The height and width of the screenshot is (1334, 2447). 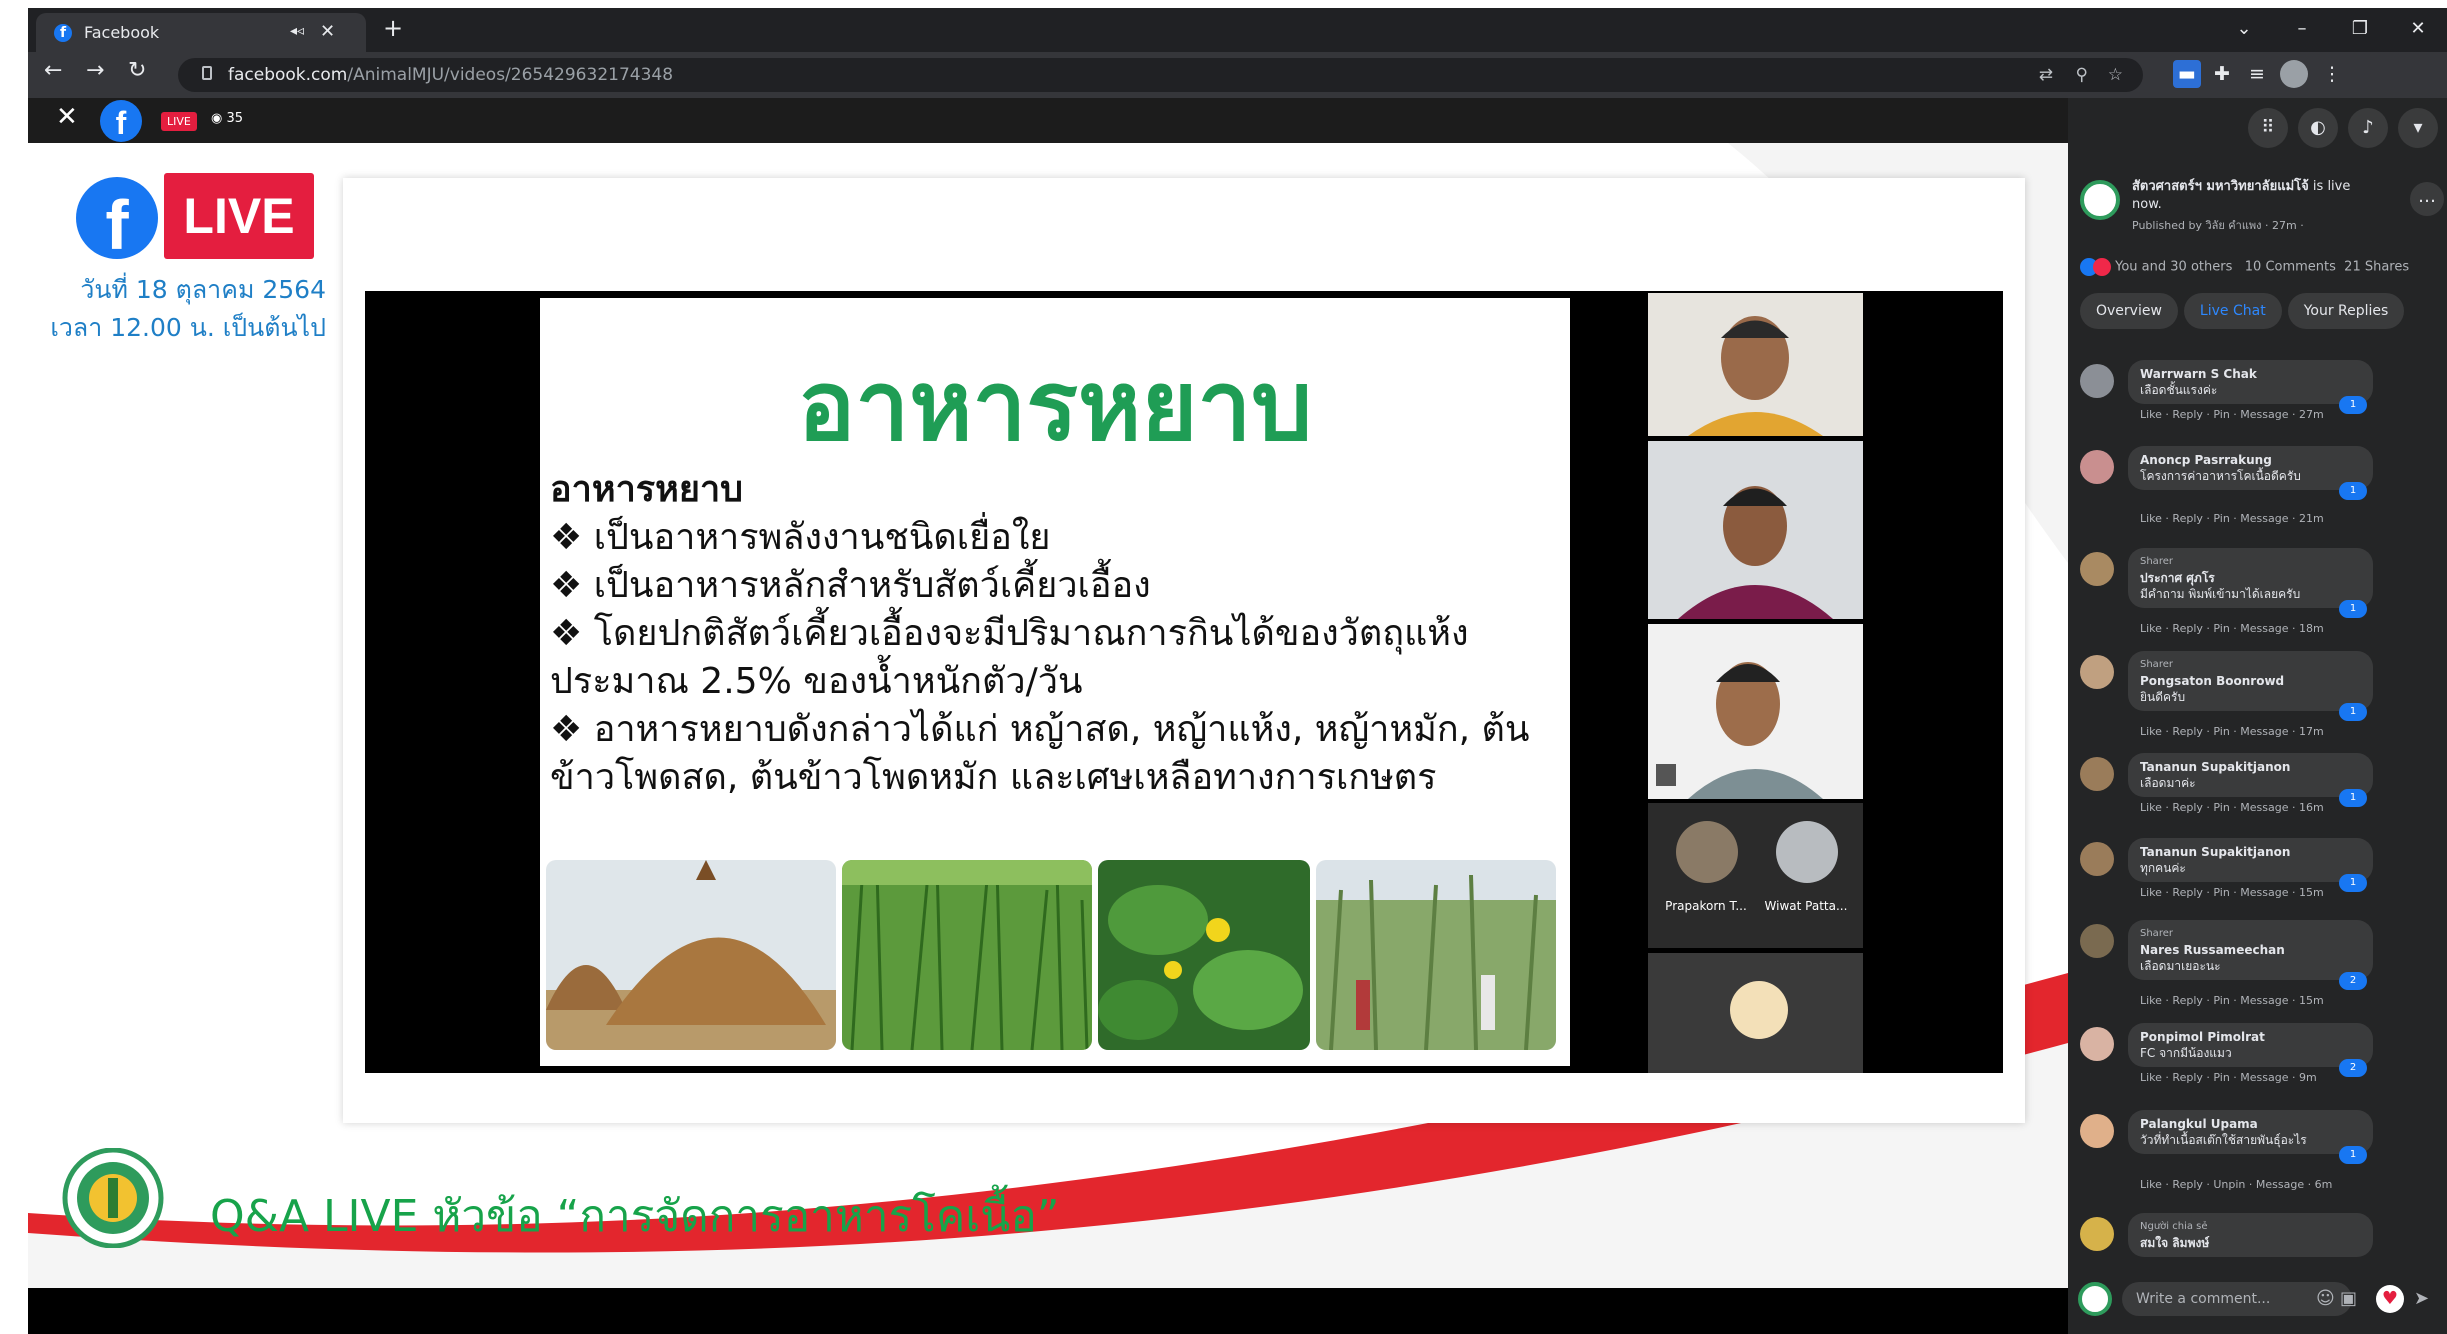 What do you see at coordinates (647, 489) in the screenshot?
I see `slide-subtitle: อาหารหยาบ` at bounding box center [647, 489].